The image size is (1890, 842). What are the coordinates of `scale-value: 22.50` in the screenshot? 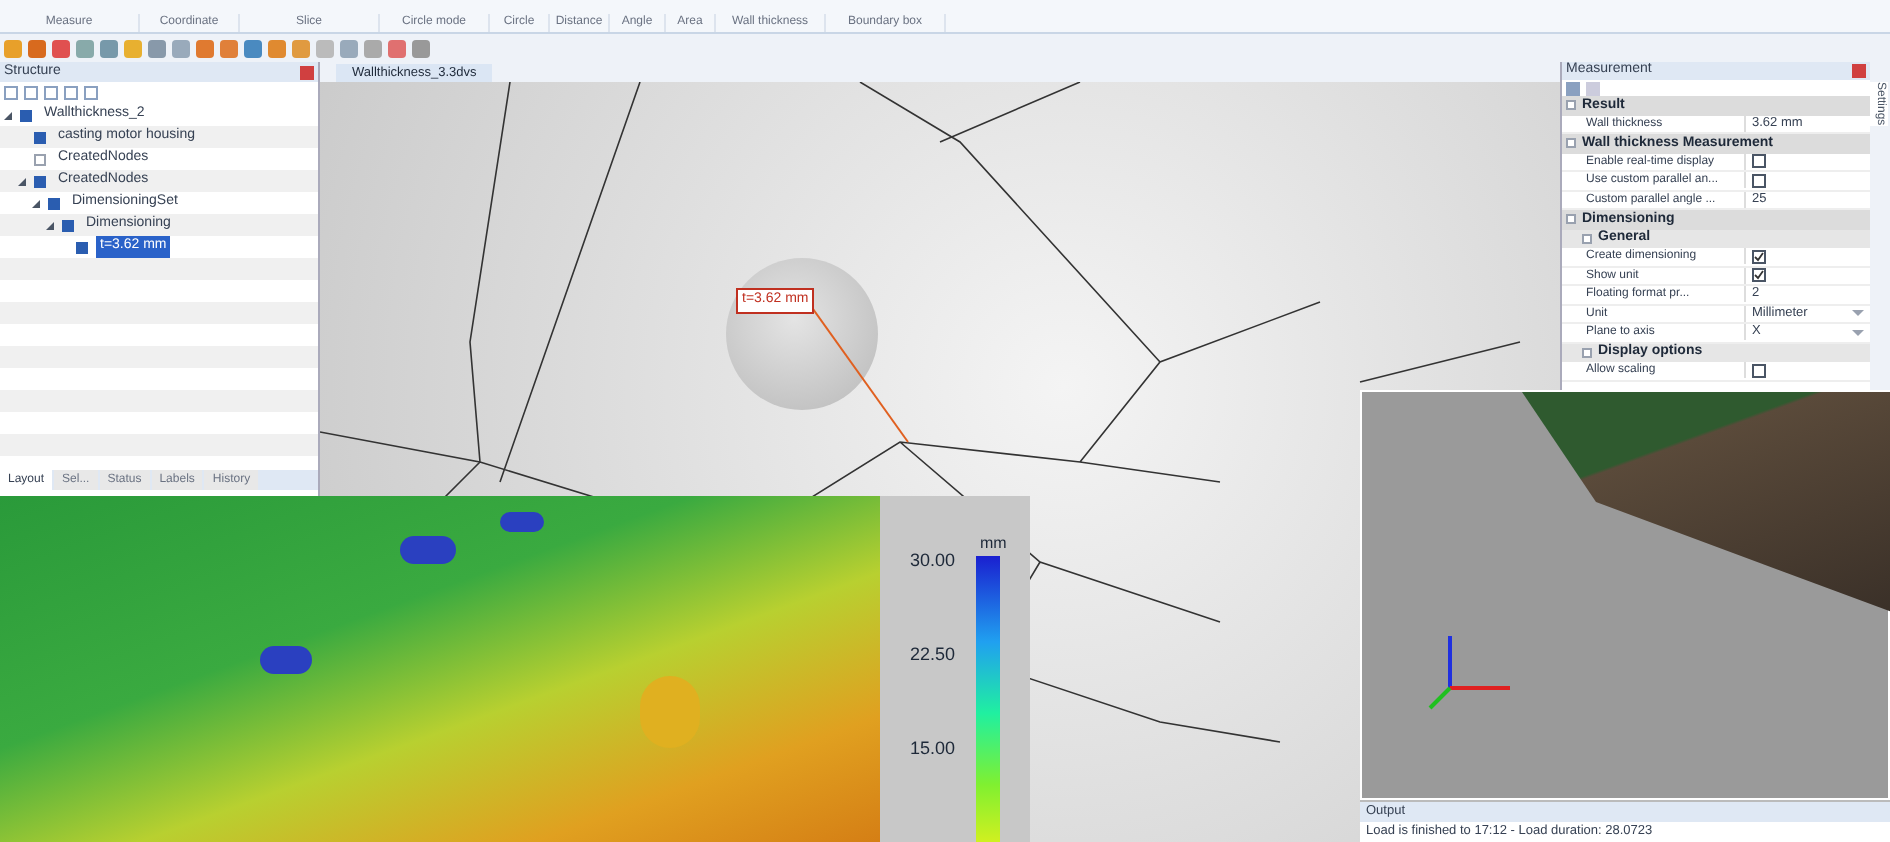 It's located at (933, 655).